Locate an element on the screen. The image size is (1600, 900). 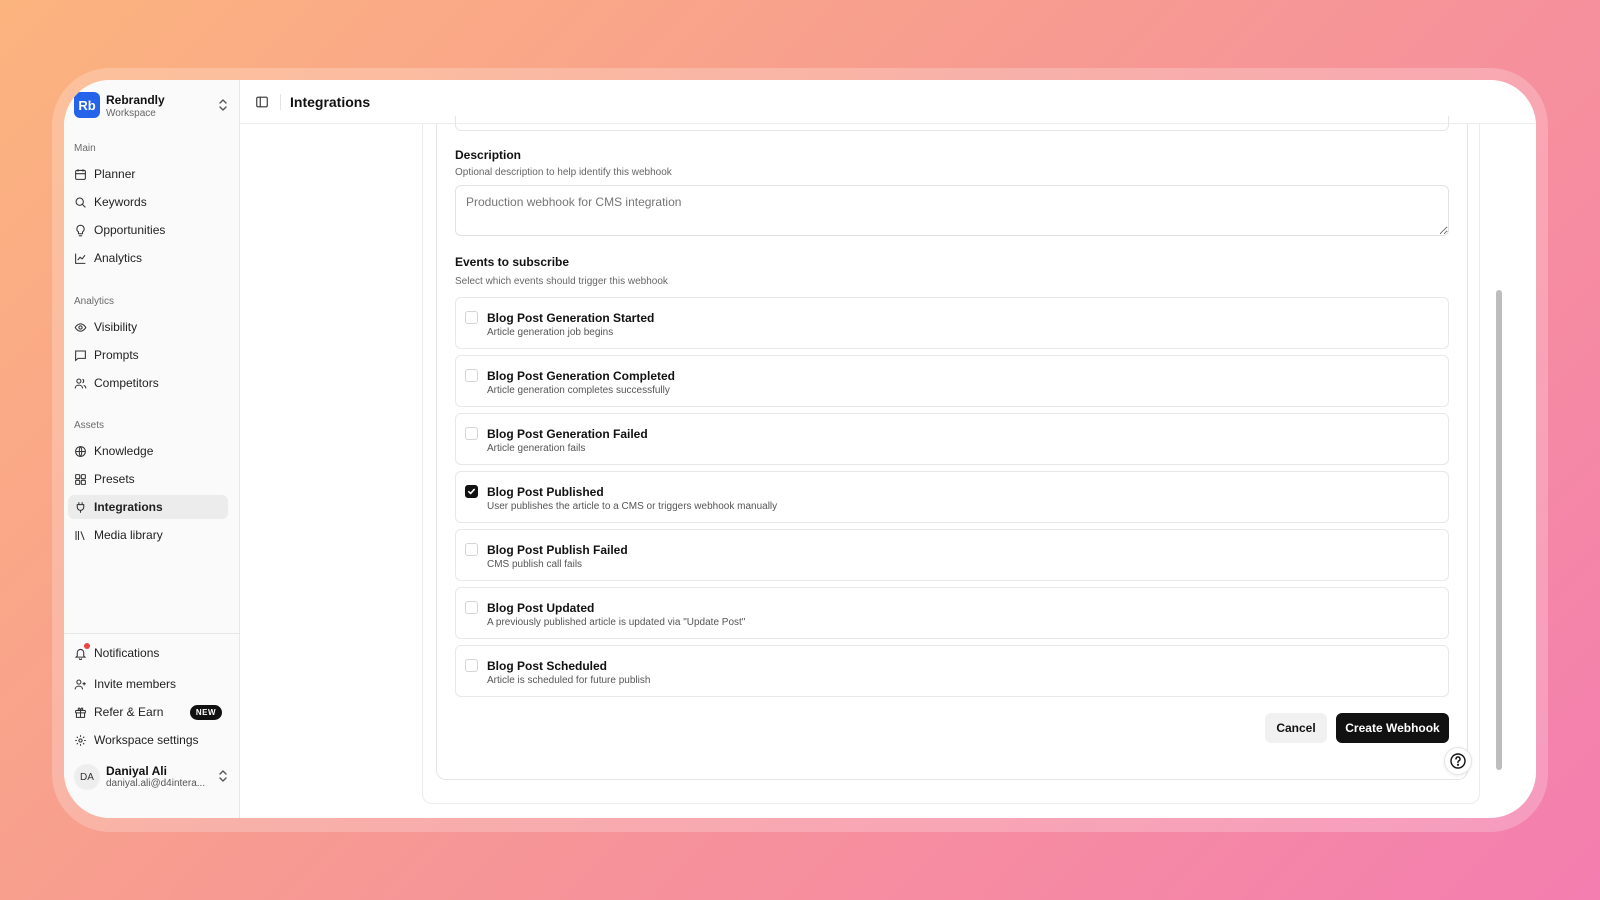
section-label-main: Main is located at coordinates (85, 148).